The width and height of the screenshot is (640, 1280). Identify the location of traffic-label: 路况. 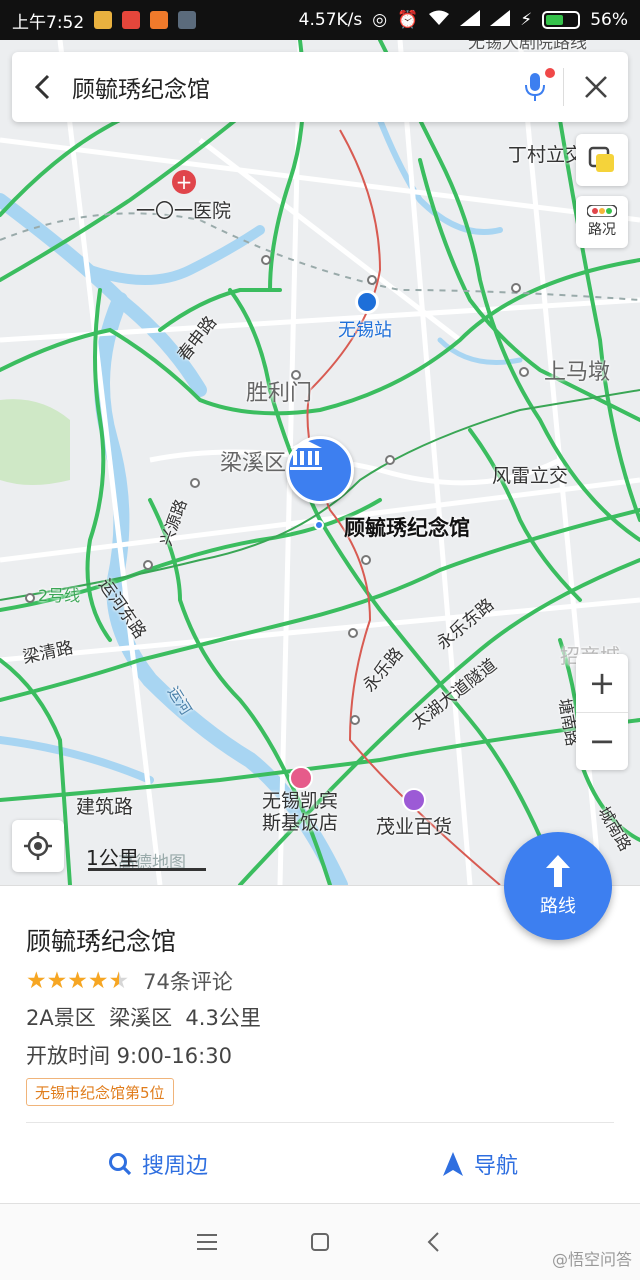
(602, 230).